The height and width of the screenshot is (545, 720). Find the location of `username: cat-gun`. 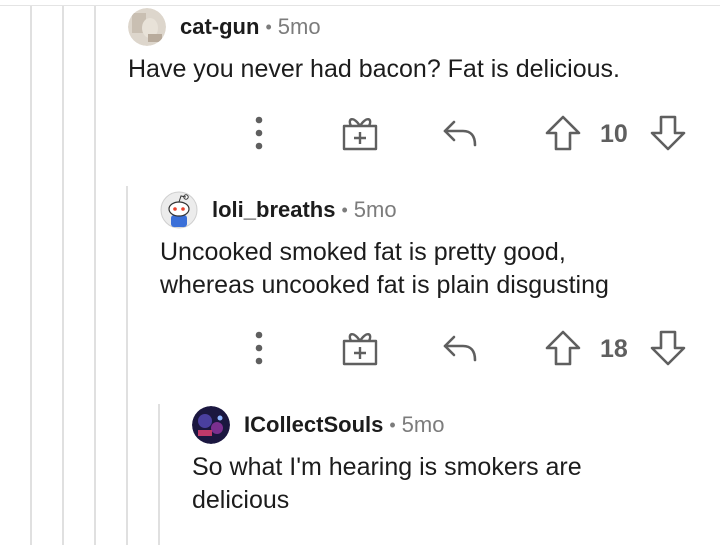

username: cat-gun is located at coordinates (219, 27).